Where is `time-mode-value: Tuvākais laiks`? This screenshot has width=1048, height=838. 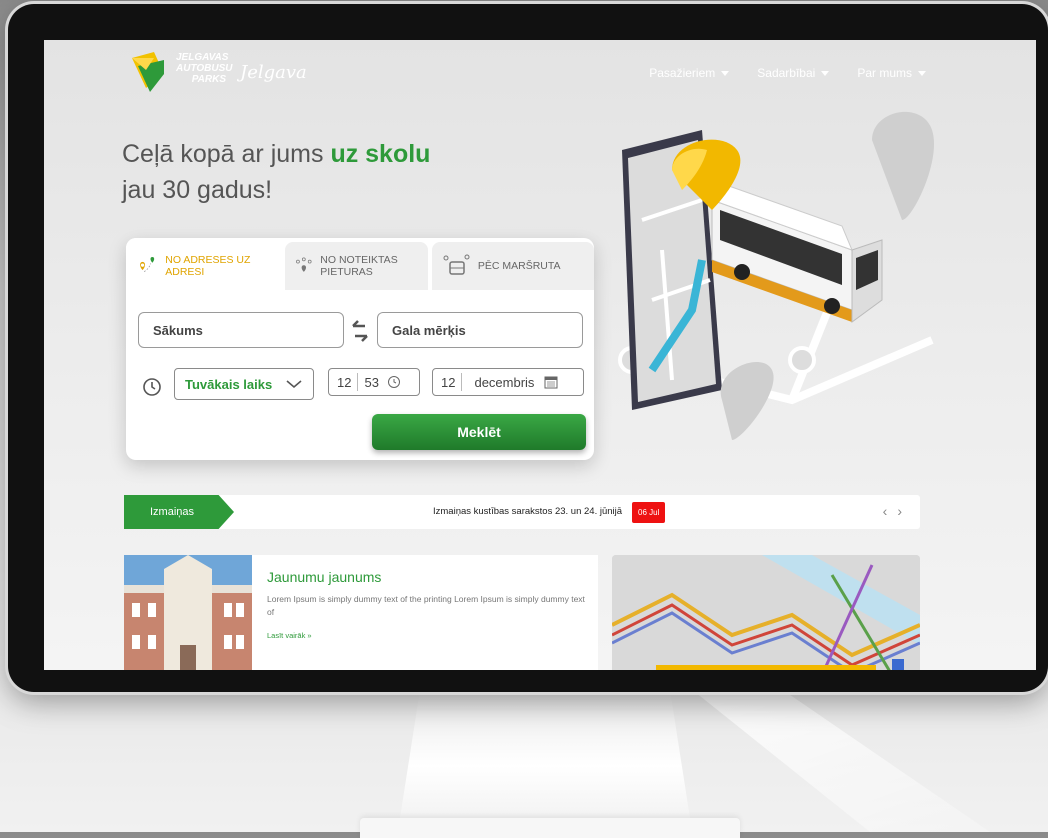
time-mode-value: Tuvākais laiks is located at coordinates (229, 384).